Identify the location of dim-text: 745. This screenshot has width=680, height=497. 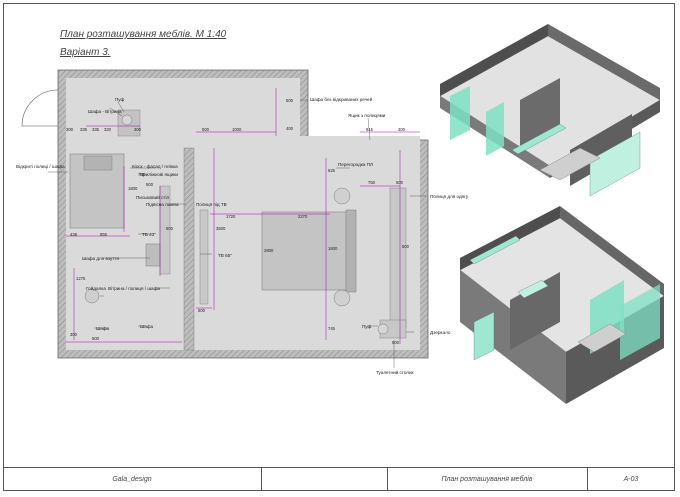
(332, 328).